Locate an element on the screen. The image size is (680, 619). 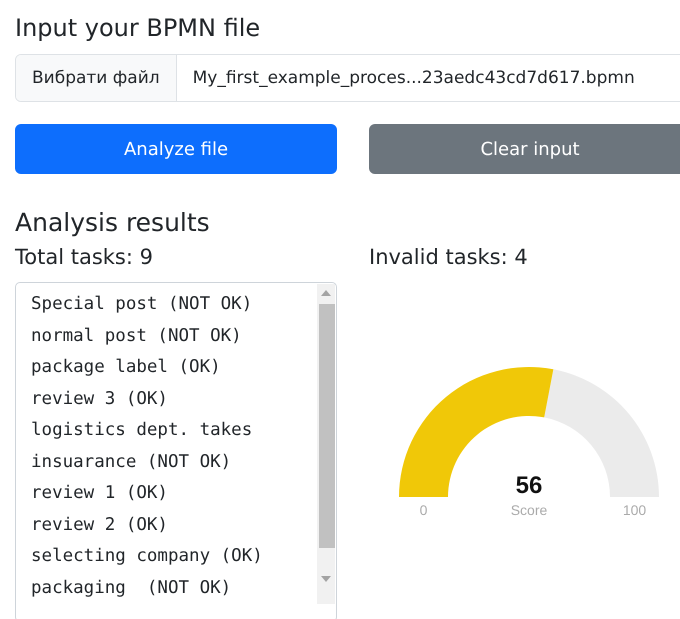
file-name: My_first_example_proces...23aedc43cd7d617.bpmn is located at coordinates (414, 78).